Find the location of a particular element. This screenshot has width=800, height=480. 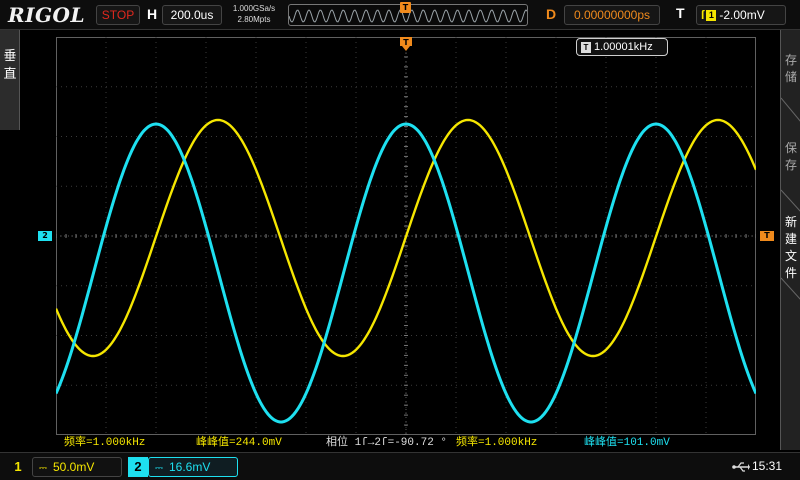

right-softkey-menu: 存储 保存 新建文件 is located at coordinates (790, 240).